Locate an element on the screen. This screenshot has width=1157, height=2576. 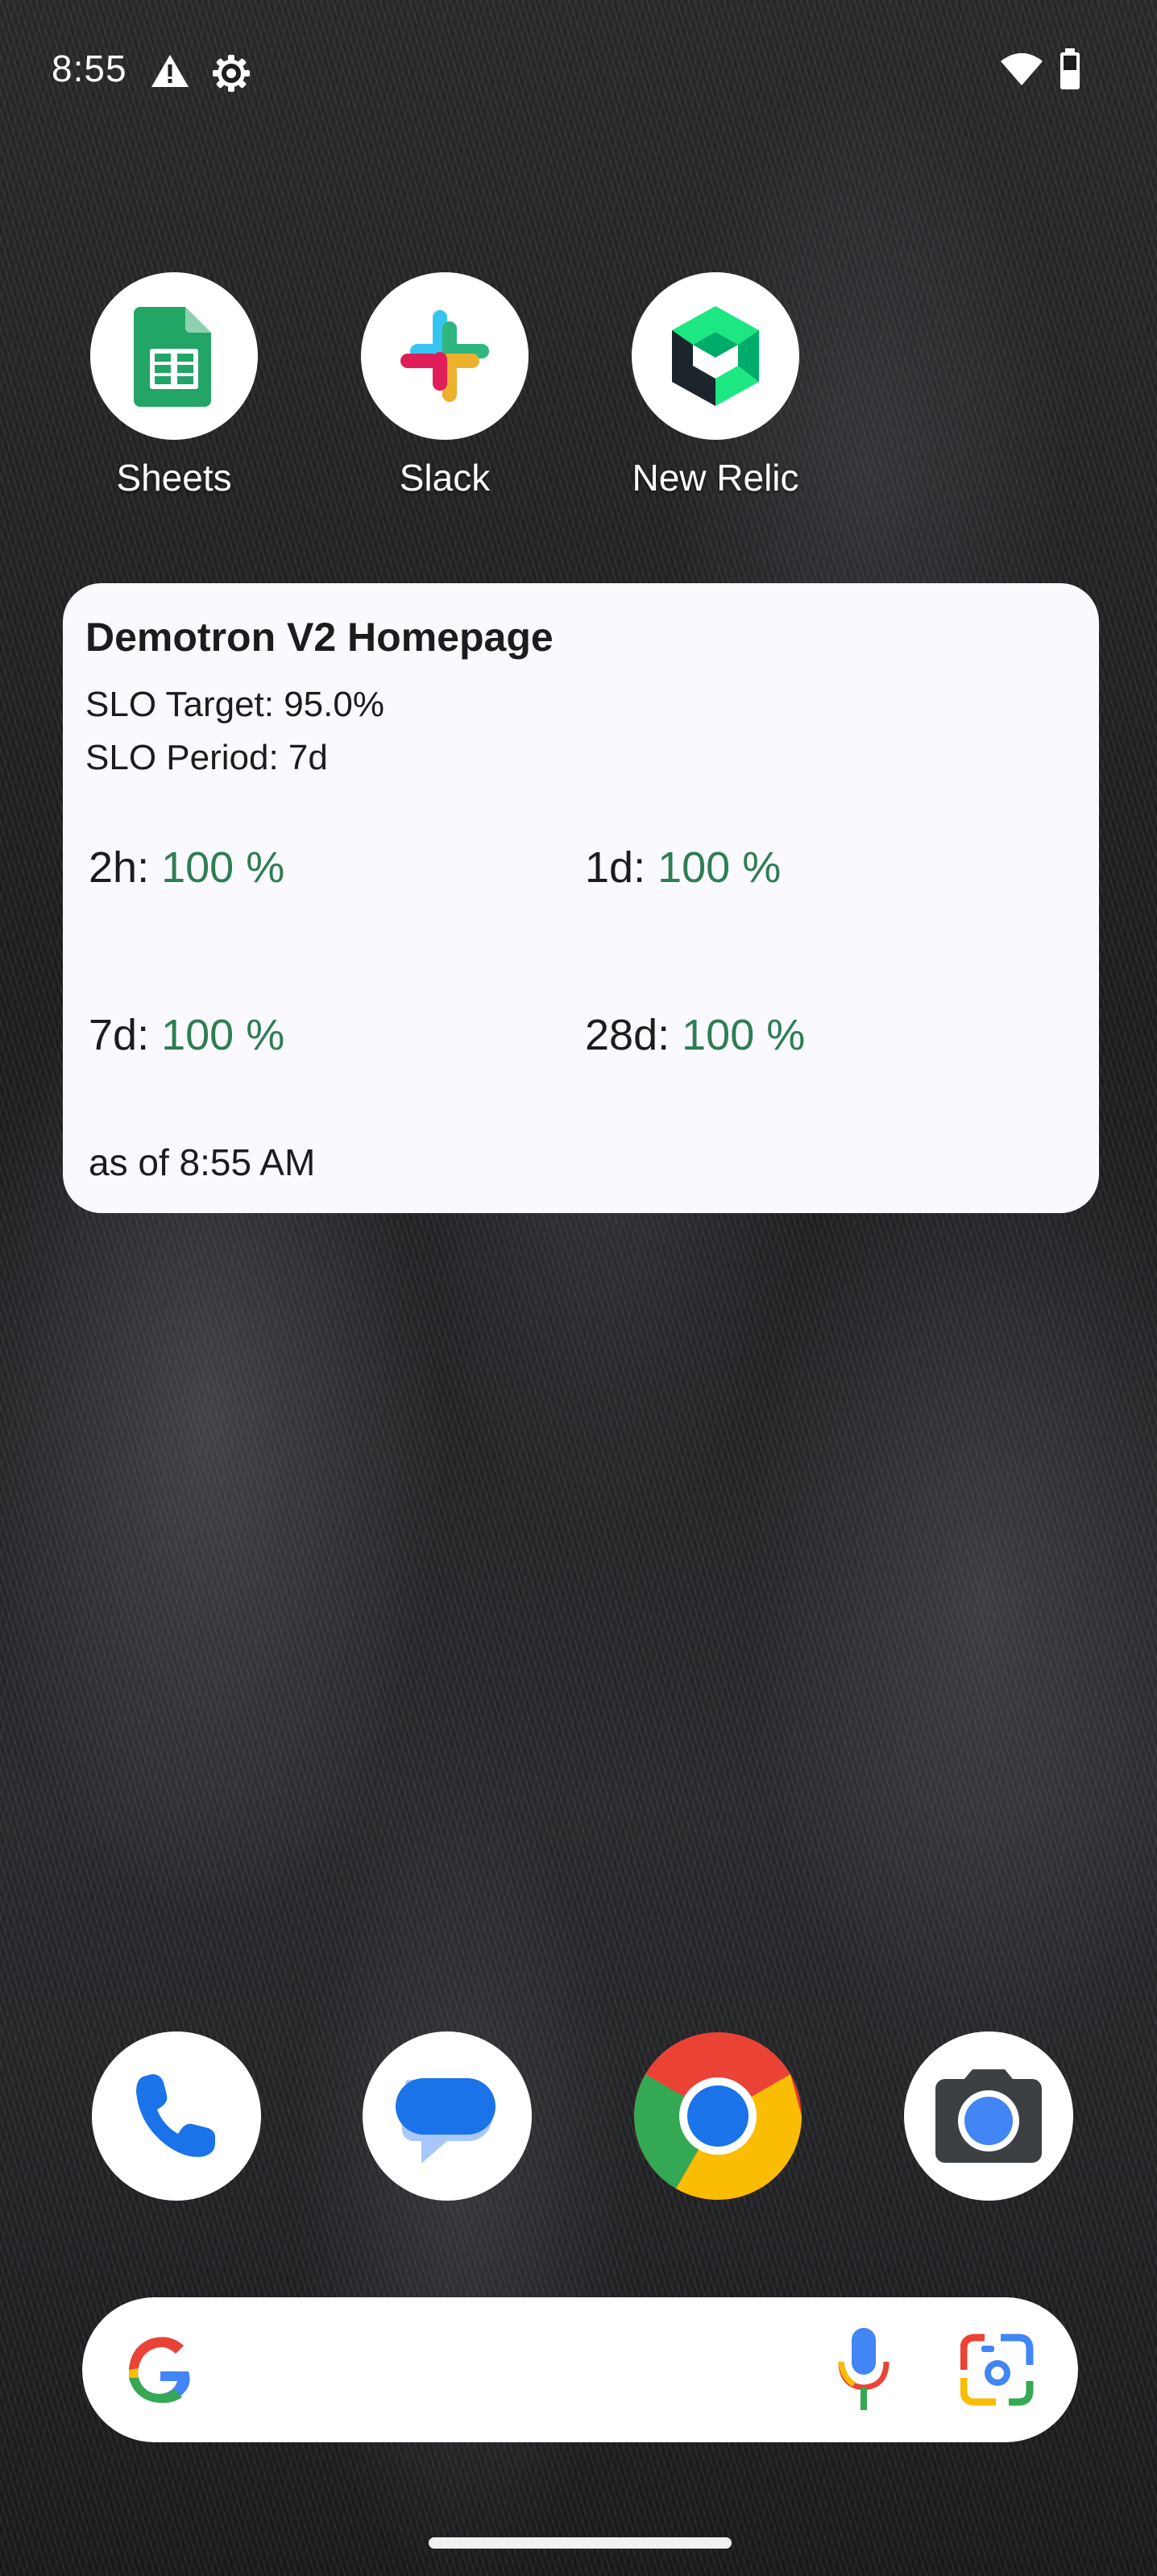
app-slack: Slack is located at coordinates (444, 385).